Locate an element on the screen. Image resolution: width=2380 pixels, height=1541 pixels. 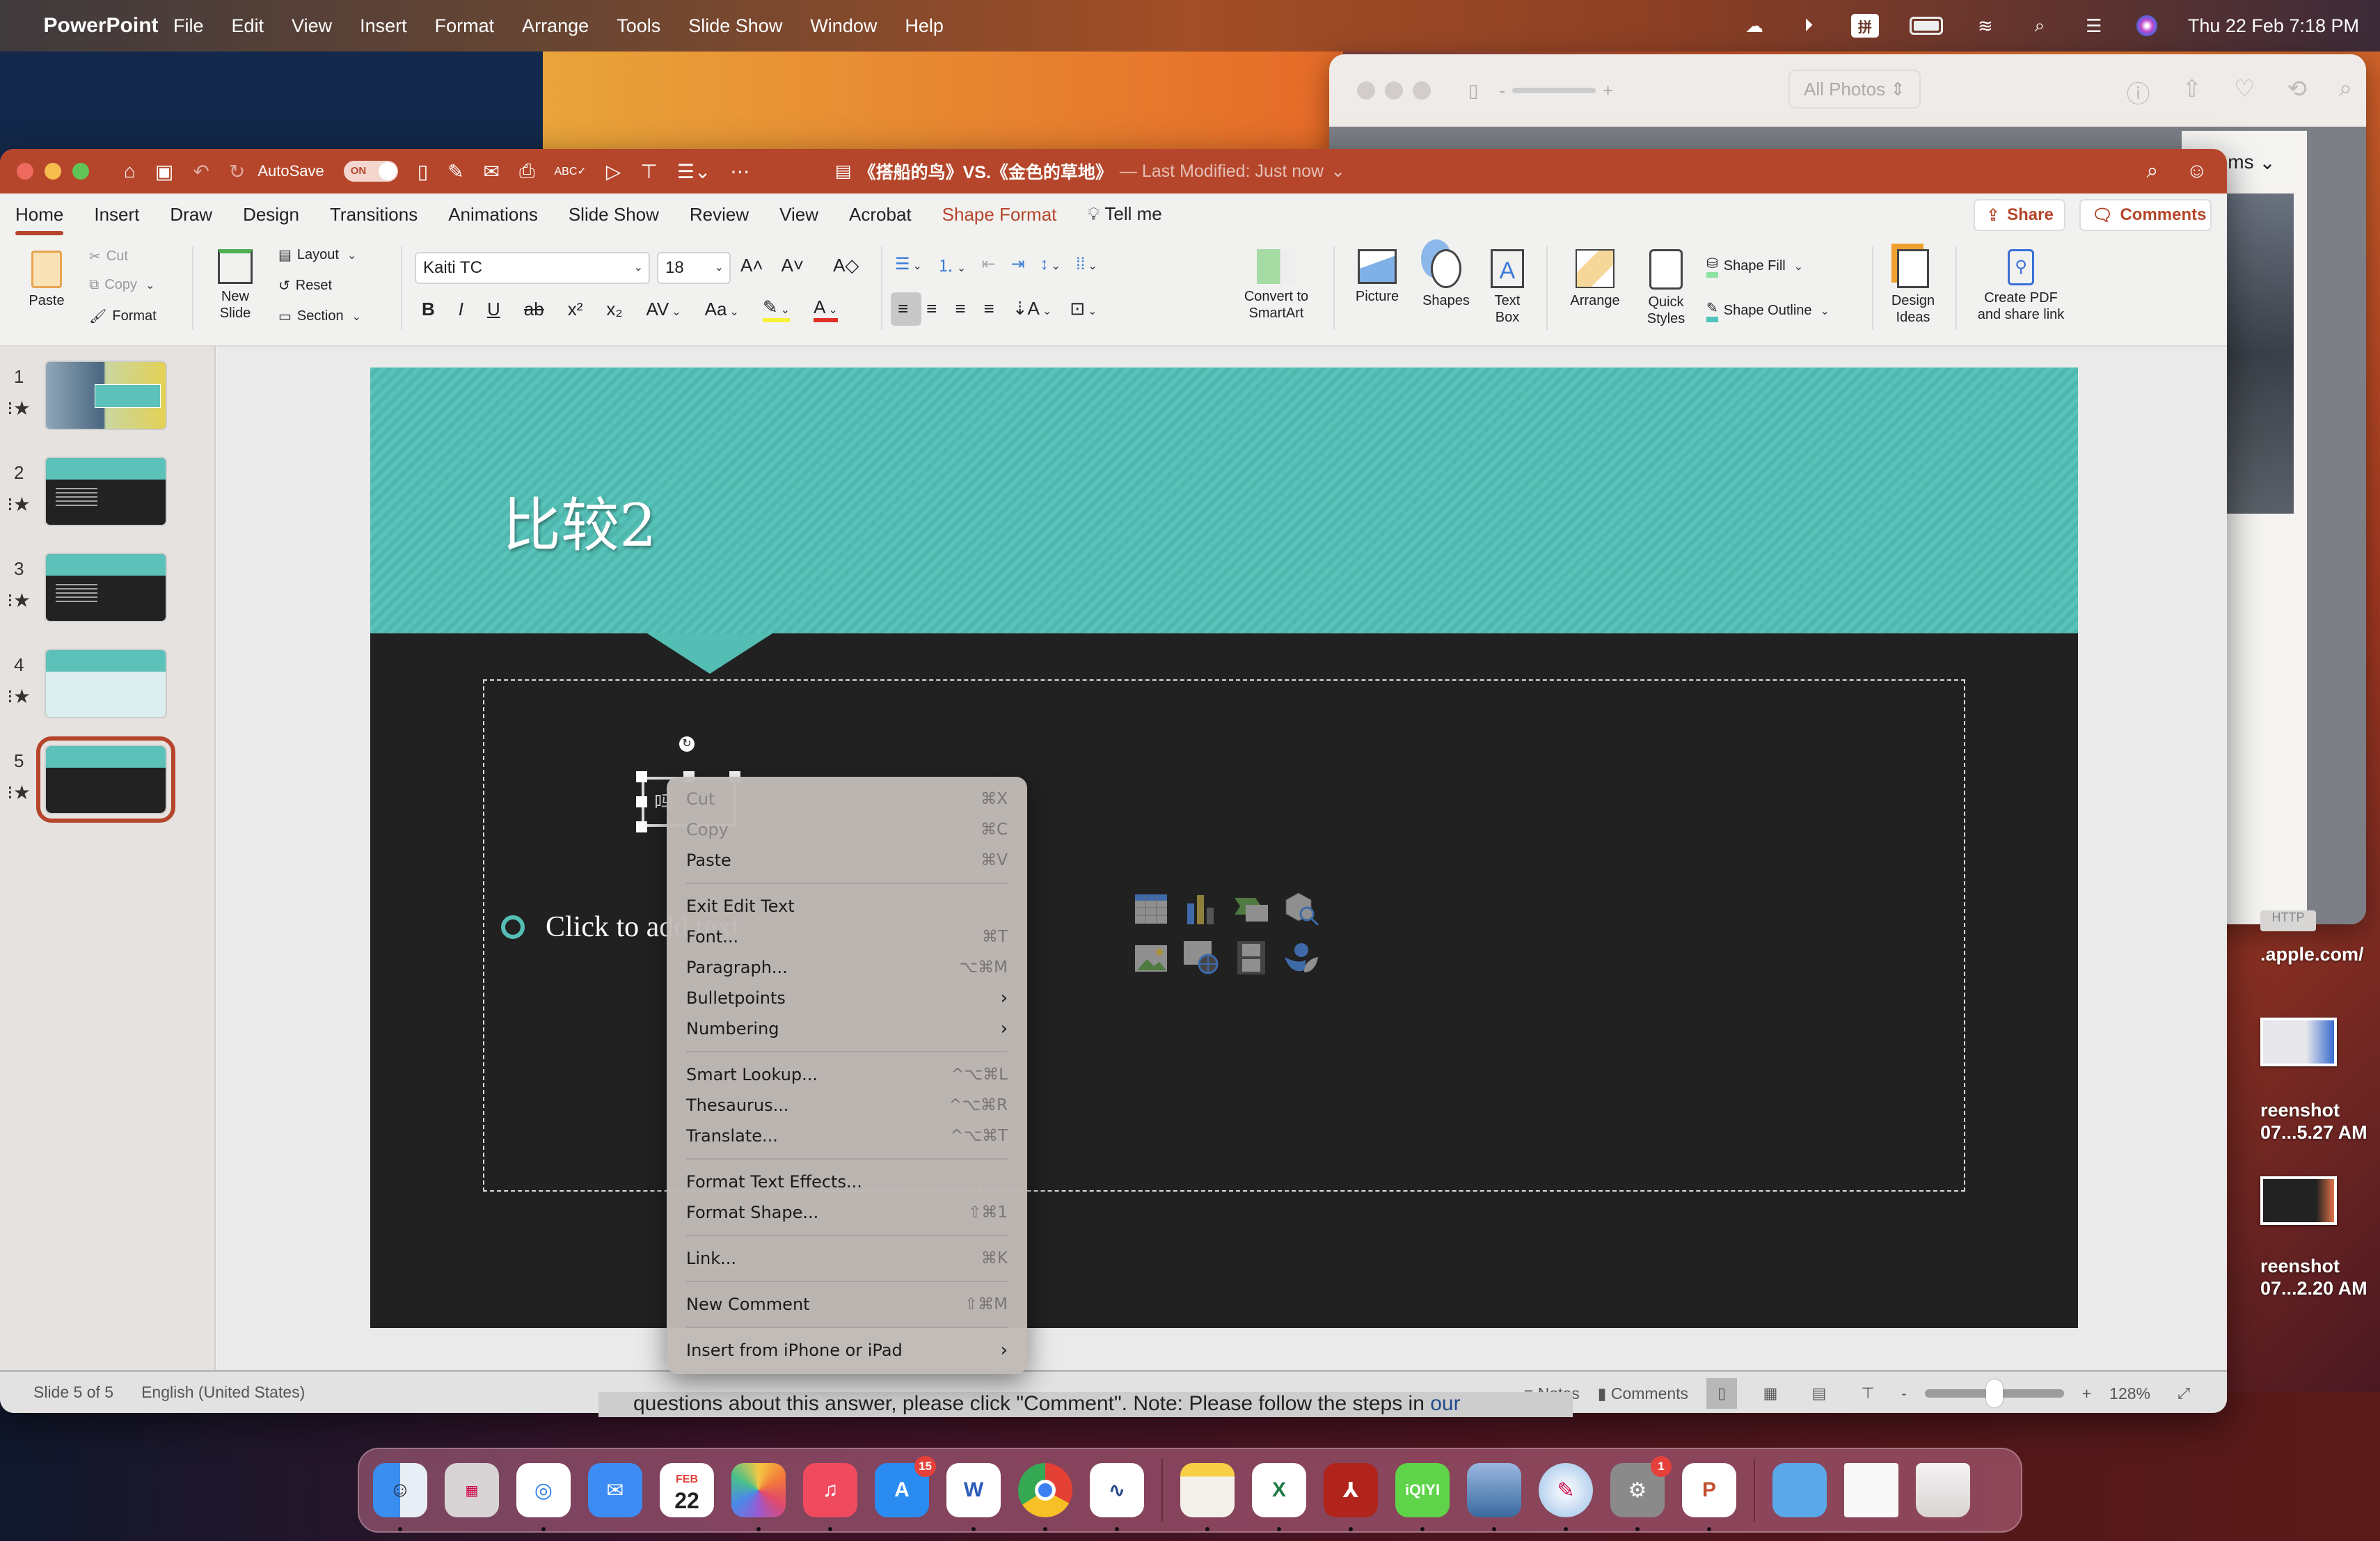
picture-button: Picture is located at coordinates (1377, 277).